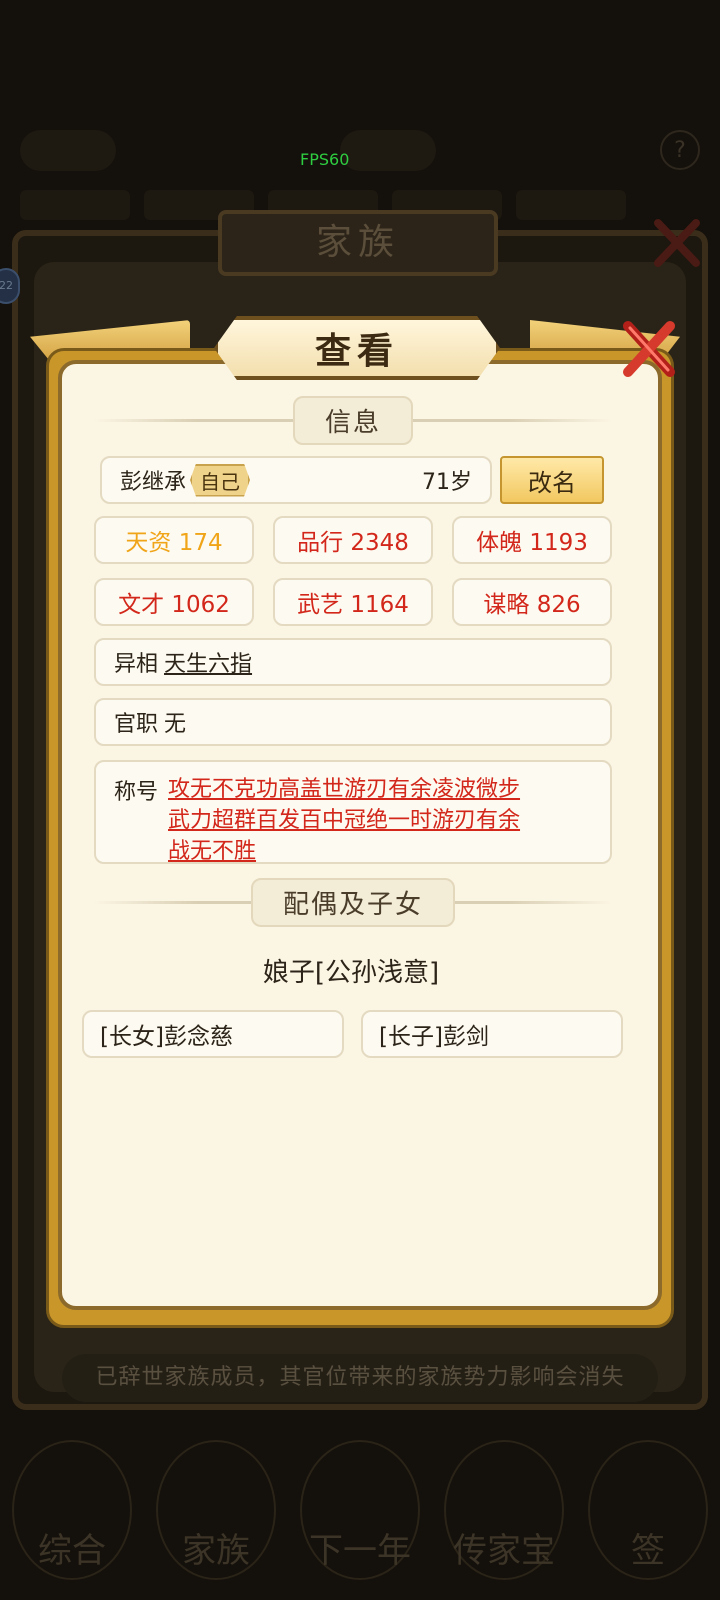 The height and width of the screenshot is (1600, 720). What do you see at coordinates (552, 480) in the screenshot?
I see `rename-button: 改名` at bounding box center [552, 480].